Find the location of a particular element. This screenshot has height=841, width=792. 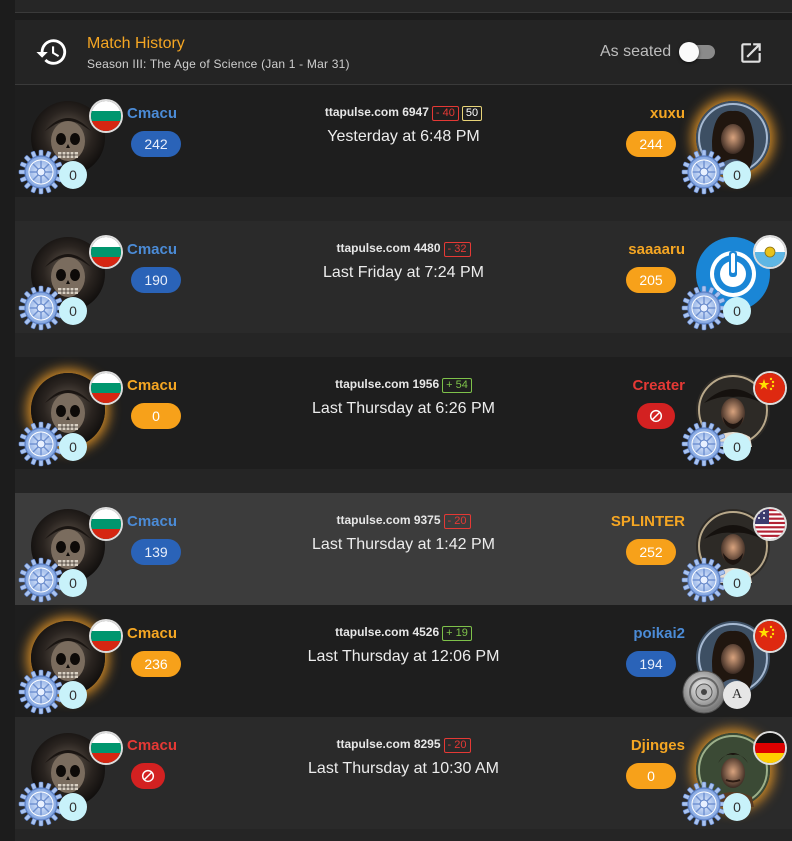

opponent-score: 244 is located at coordinates (651, 144).